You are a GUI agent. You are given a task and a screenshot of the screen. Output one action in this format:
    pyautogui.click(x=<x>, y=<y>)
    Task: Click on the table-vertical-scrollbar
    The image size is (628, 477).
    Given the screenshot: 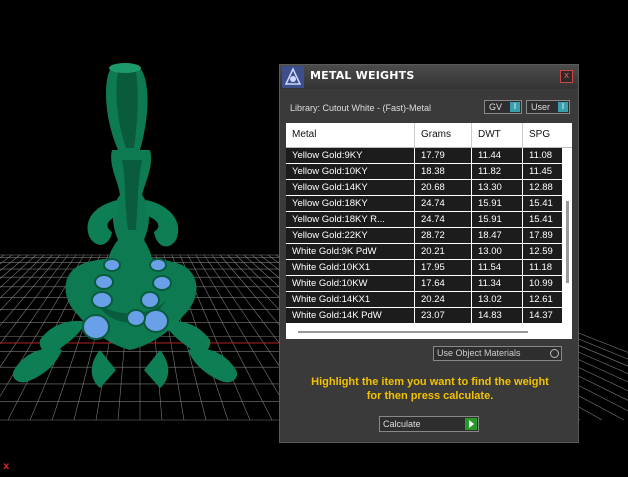 What is the action you would take?
    pyautogui.click(x=567, y=236)
    